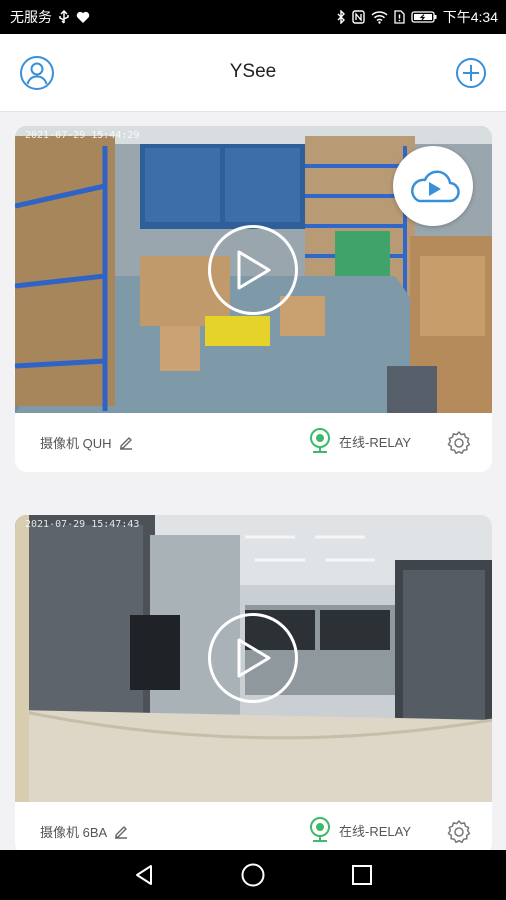  I want to click on status-left: 无服务, so click(50, 17).